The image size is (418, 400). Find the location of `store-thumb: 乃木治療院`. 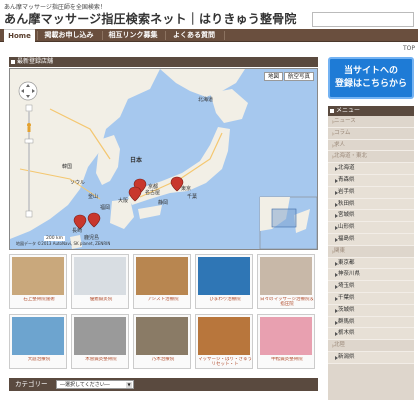

store-thumb: 乃木治療院 is located at coordinates (162, 341).